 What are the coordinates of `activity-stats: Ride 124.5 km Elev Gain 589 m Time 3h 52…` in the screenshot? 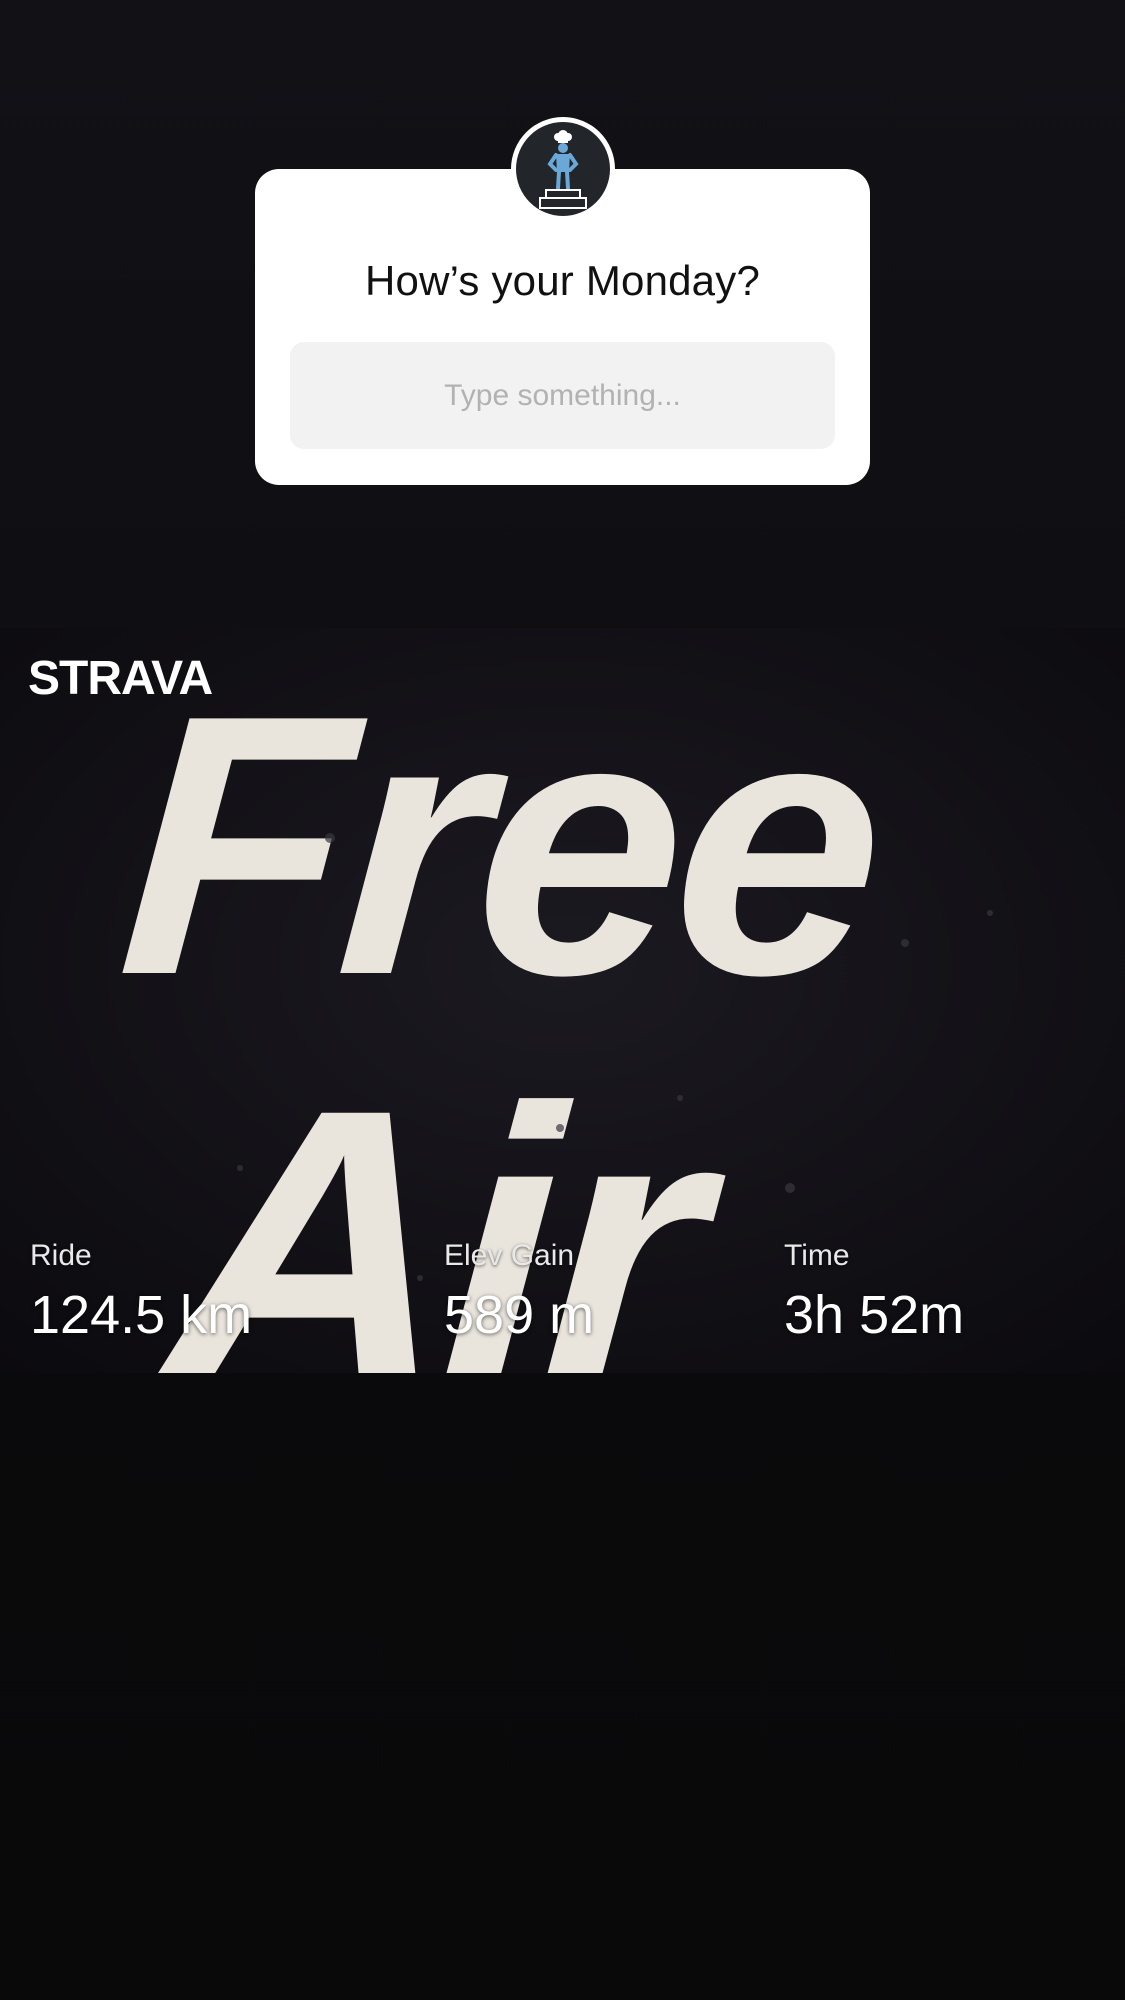 It's located at (562, 1298).